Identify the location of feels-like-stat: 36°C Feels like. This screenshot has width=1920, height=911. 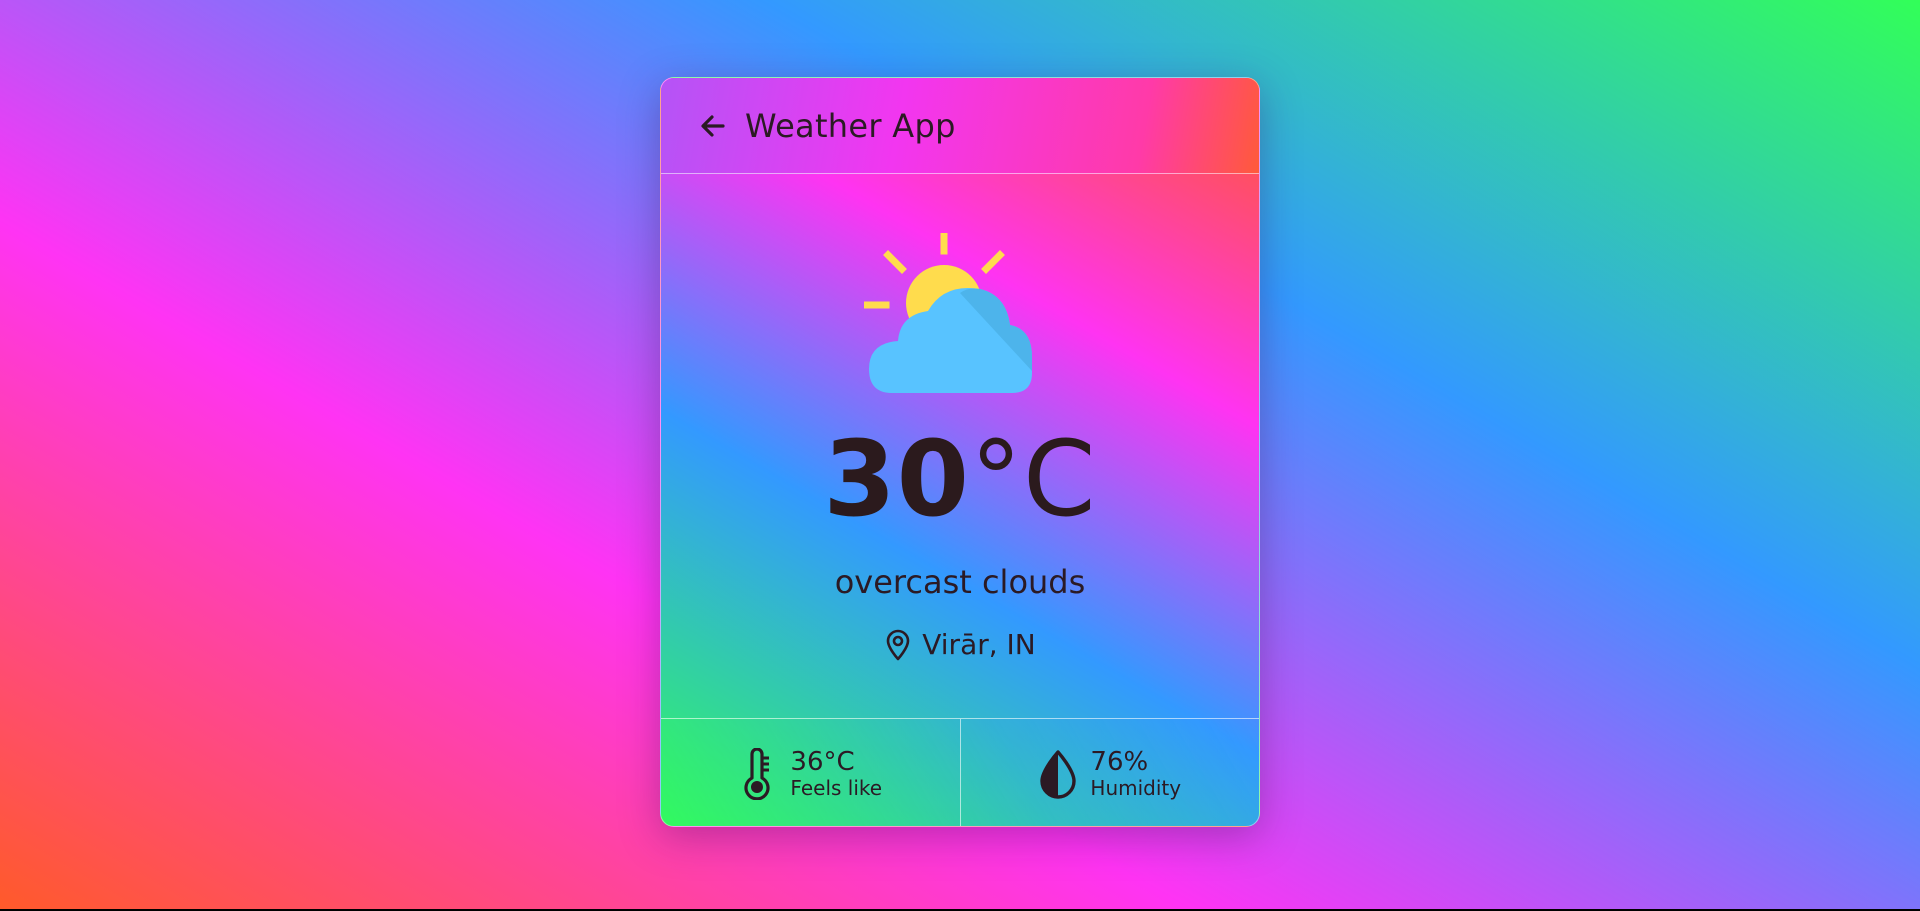
(810, 772).